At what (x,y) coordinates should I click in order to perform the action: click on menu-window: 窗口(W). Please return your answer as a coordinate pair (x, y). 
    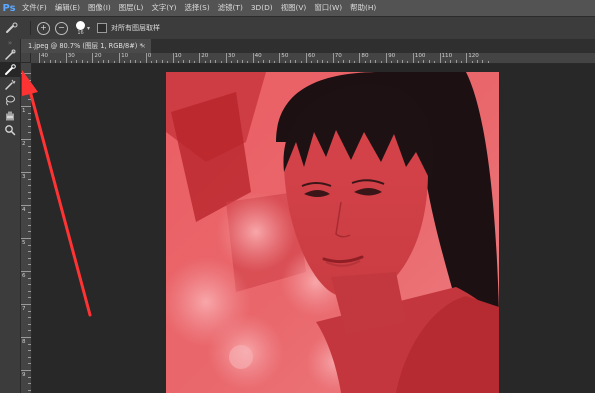
    Looking at the image, I should click on (328, 8).